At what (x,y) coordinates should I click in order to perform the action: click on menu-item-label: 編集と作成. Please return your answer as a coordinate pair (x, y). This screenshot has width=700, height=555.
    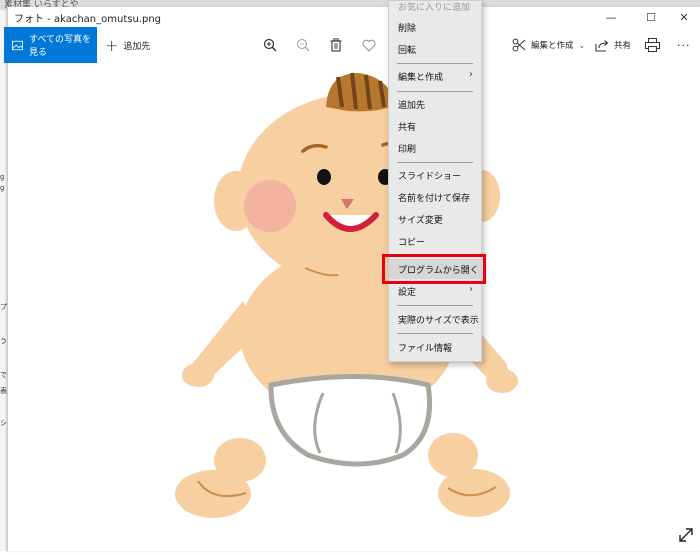
    Looking at the image, I should click on (421, 77).